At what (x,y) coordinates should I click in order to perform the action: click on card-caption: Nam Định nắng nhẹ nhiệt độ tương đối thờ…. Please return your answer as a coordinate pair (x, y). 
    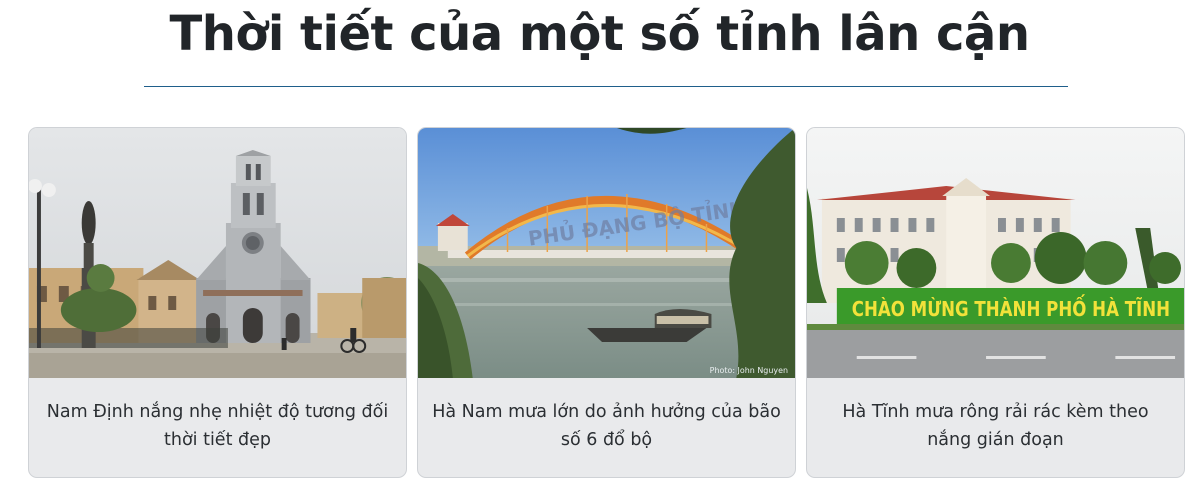
    Looking at the image, I should click on (217, 426).